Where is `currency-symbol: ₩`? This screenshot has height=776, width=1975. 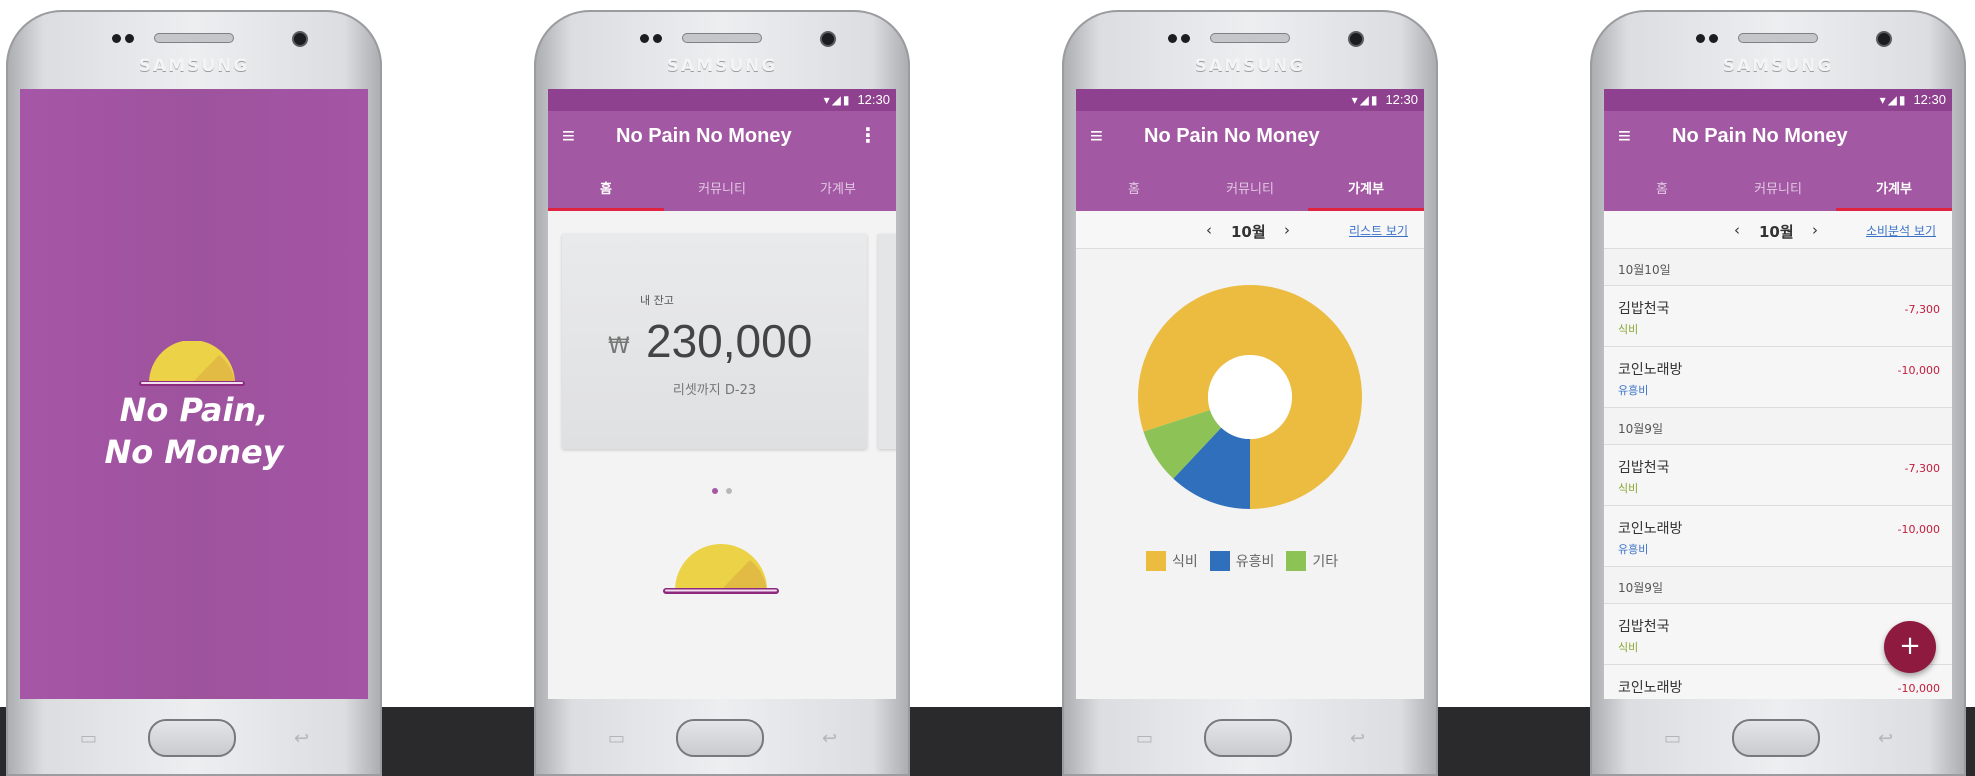
currency-symbol: ₩ is located at coordinates (619, 346).